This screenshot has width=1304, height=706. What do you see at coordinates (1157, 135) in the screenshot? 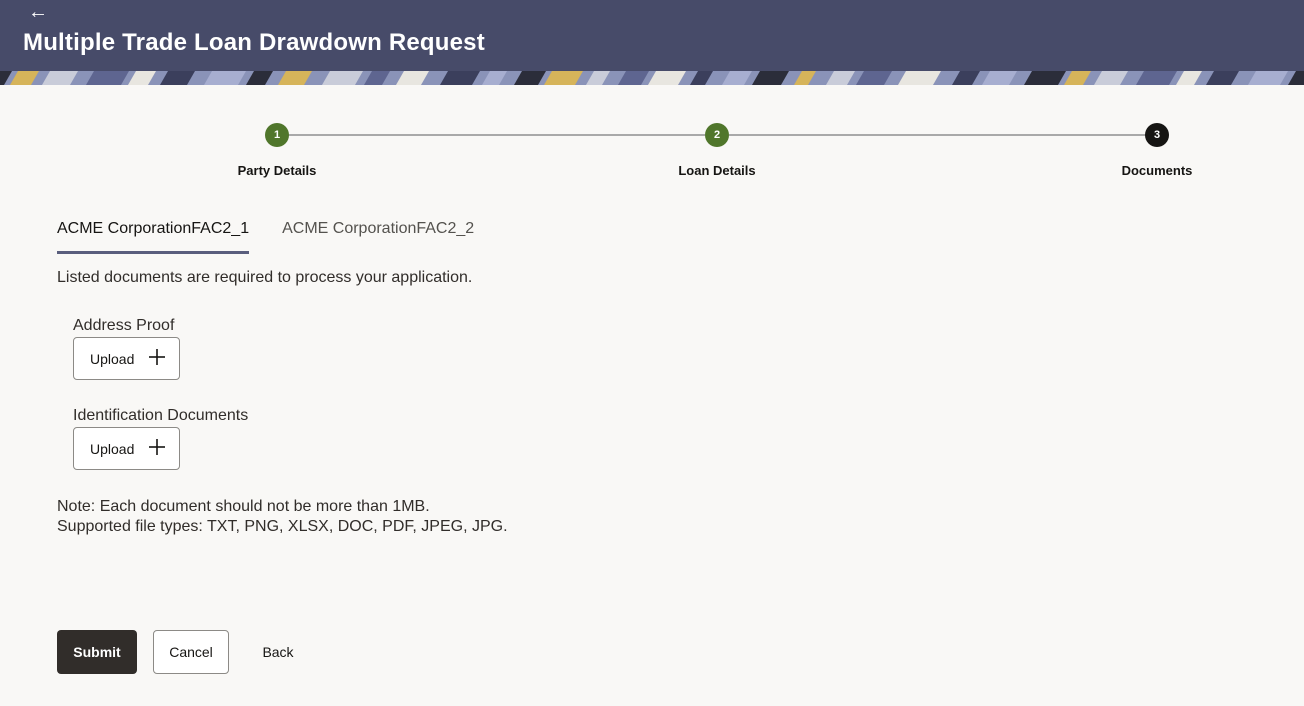
I see `step-3-indicator: 3` at bounding box center [1157, 135].